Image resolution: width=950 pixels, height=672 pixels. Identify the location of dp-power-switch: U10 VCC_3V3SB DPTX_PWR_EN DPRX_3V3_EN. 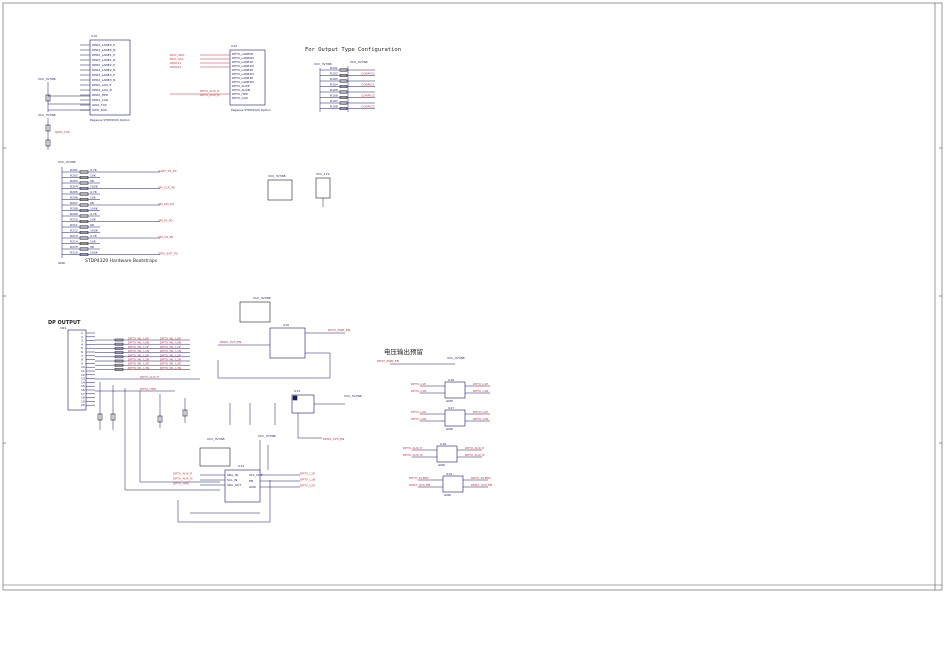
(283, 337).